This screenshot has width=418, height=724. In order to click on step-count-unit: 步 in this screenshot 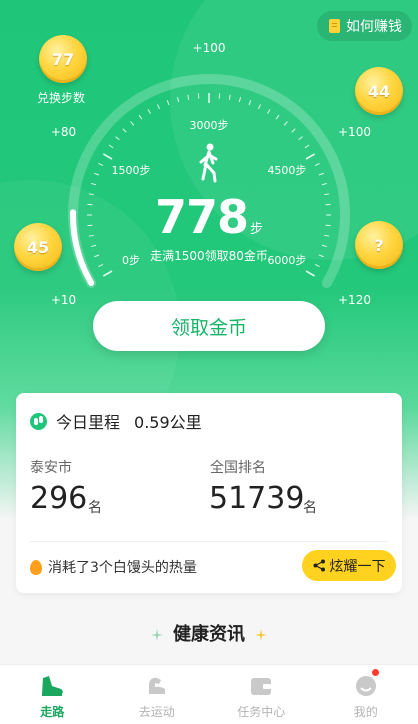, I will do `click(257, 229)`.